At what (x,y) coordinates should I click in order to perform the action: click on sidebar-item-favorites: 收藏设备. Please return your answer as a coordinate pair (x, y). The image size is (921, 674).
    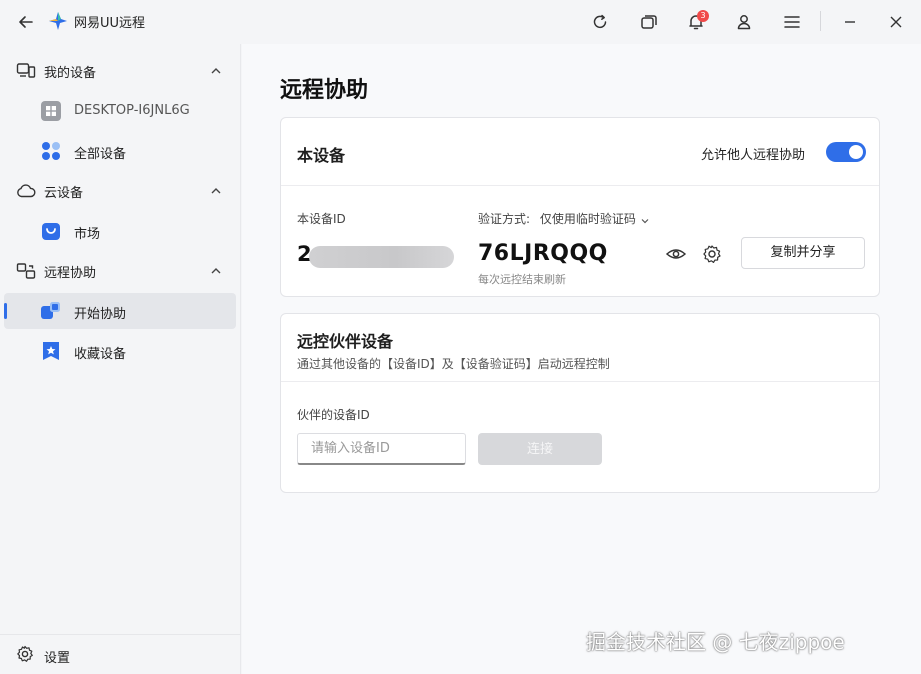
    Looking at the image, I should click on (120, 351).